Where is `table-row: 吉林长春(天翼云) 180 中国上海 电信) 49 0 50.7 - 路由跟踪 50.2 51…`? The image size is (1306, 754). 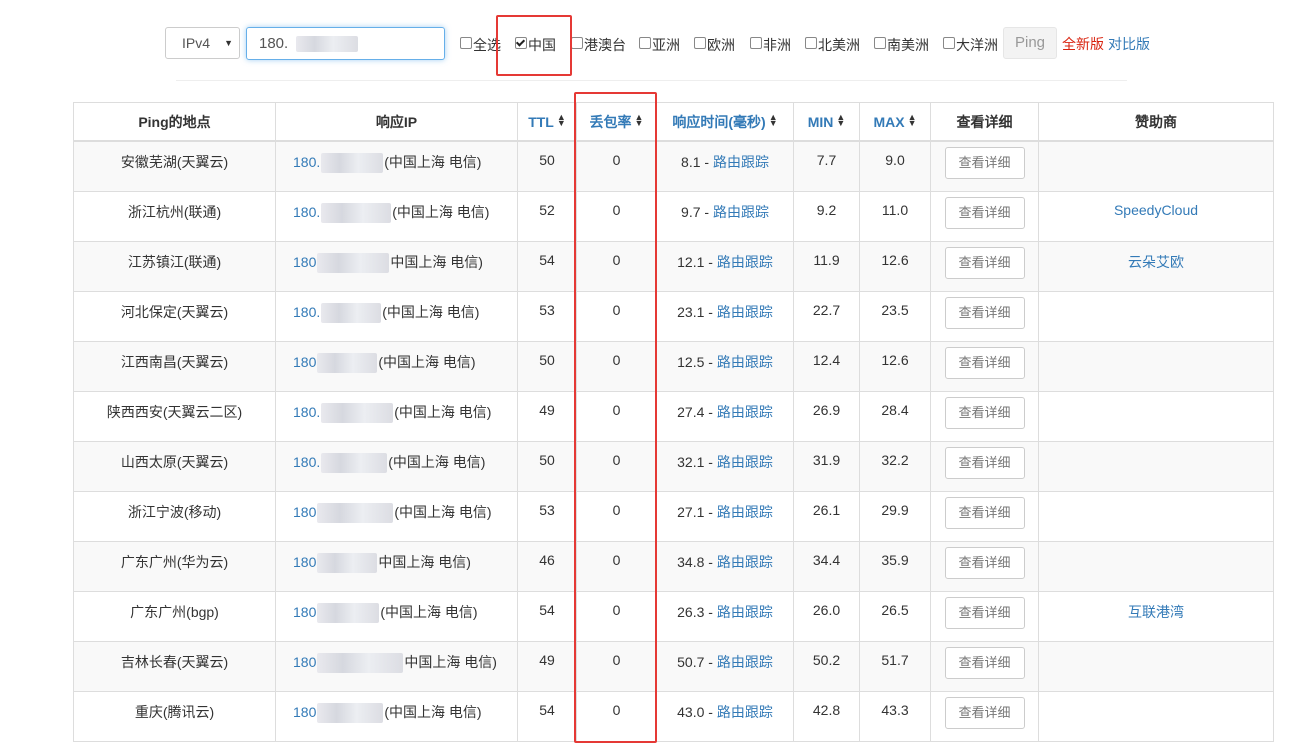 table-row: 吉林长春(天翼云) 180 中国上海 电信) 49 0 50.7 - 路由跟踪 50.2 51… is located at coordinates (673, 666).